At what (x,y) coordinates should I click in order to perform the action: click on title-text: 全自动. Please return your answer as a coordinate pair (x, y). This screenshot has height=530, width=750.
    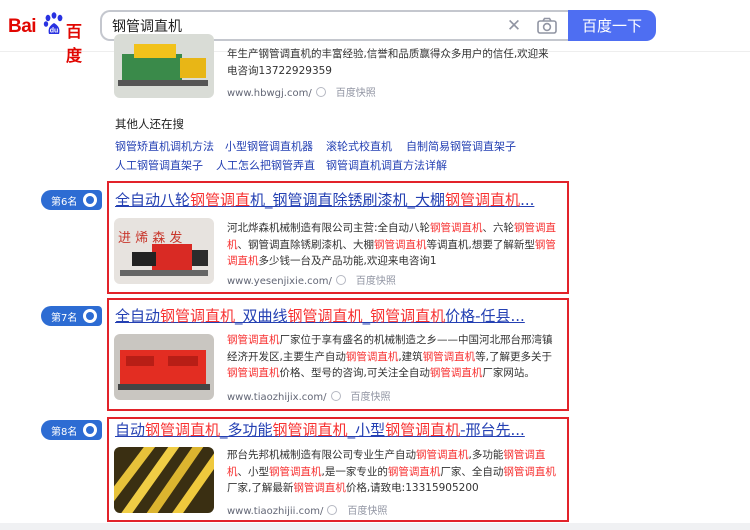
    Looking at the image, I should click on (138, 316).